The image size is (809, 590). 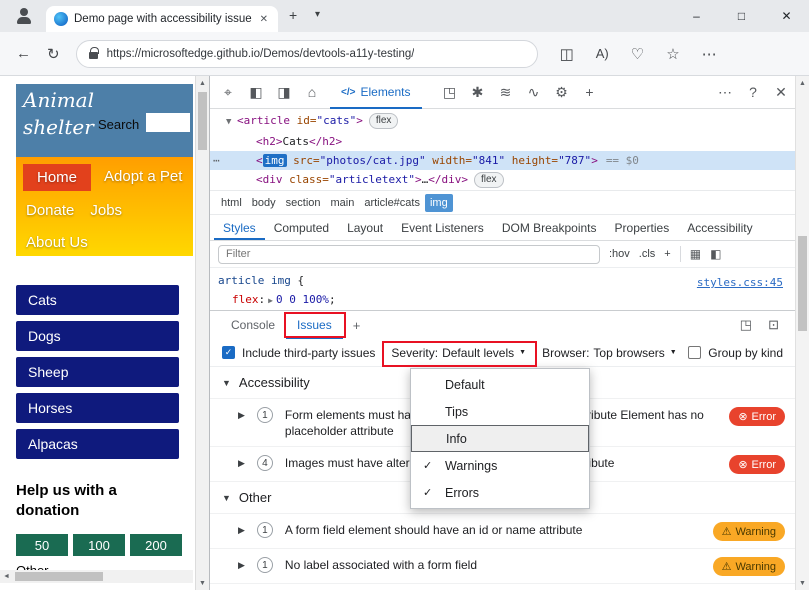 What do you see at coordinates (245, 299) in the screenshot?
I see `css-property: flex` at bounding box center [245, 299].